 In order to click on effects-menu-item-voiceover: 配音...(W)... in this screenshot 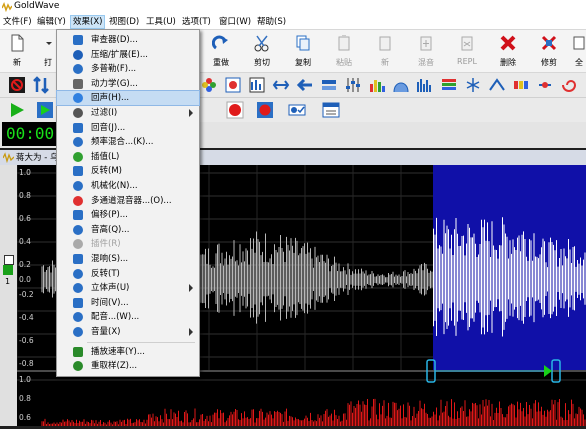, I will do `click(128, 317)`.